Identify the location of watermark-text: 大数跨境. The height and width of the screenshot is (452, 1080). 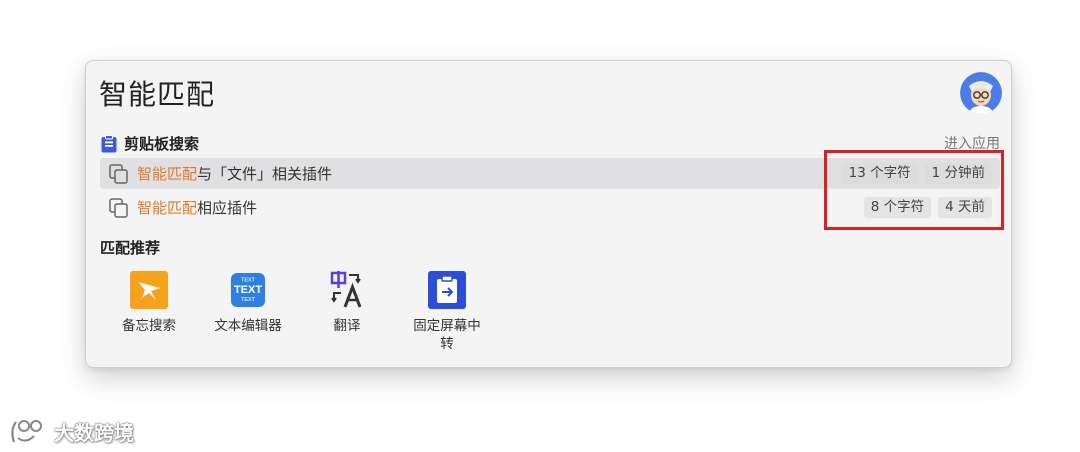
(94, 432).